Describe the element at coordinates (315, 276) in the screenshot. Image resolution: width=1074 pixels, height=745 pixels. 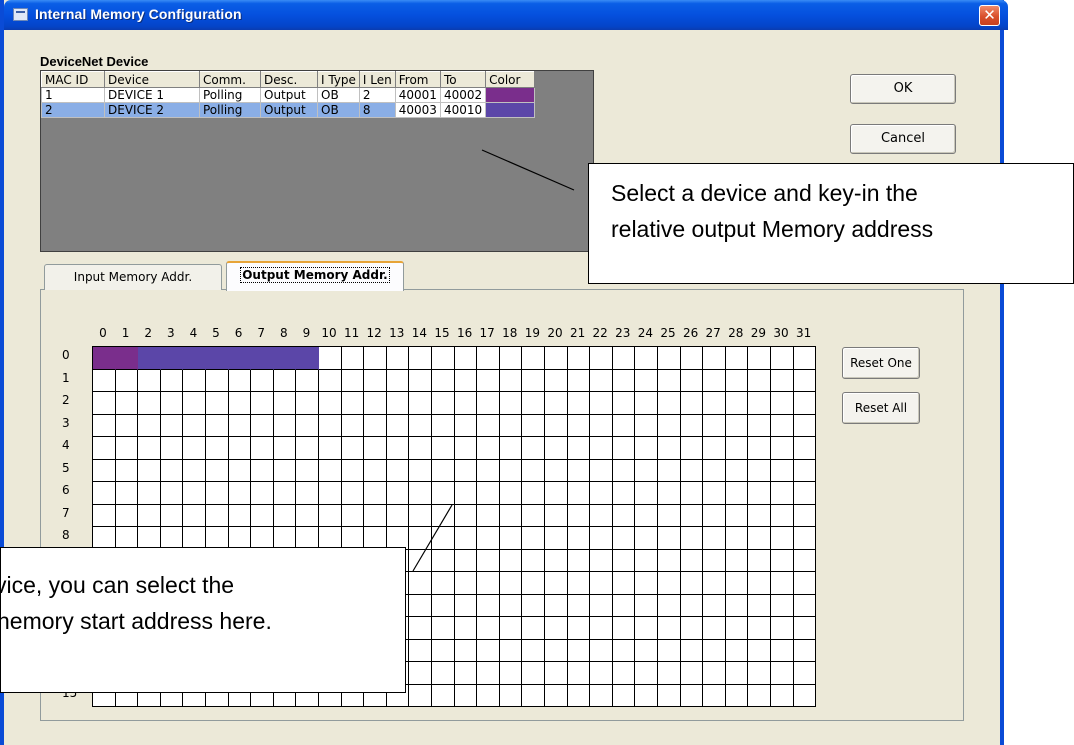
I see `tab-output-memory-addr: Output Memory Addr.` at that location.